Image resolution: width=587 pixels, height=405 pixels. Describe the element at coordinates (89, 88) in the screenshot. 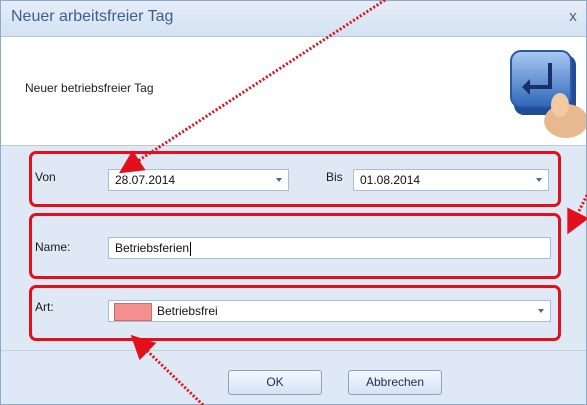

I see `header-text: Neuer betriebsfreier Tag` at that location.